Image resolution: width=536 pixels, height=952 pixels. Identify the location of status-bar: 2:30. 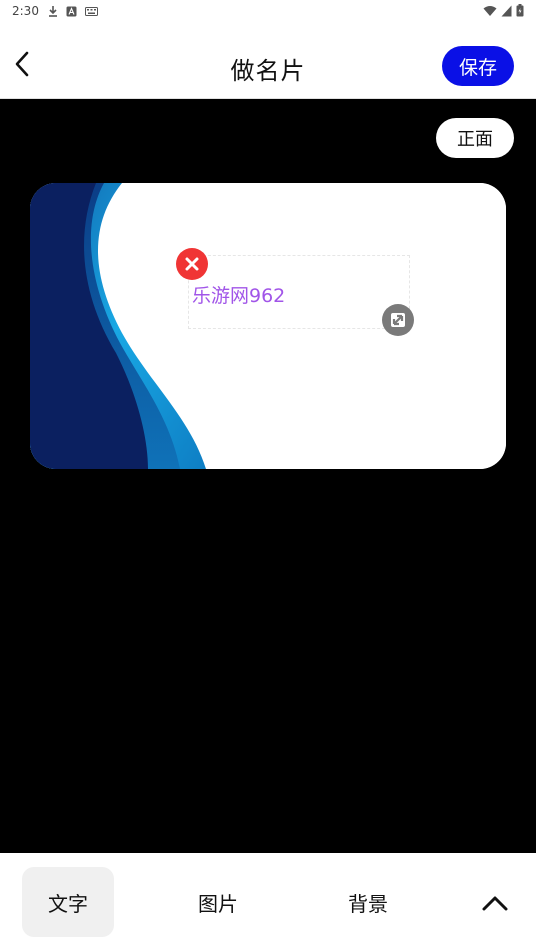
(268, 12).